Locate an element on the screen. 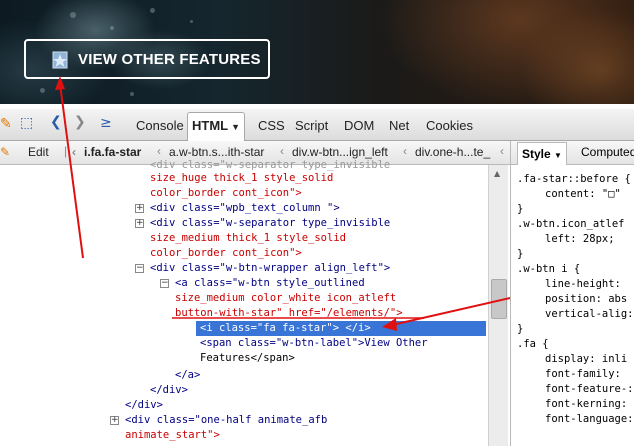 The width and height of the screenshot is (634, 446). css-property: font-feature-: is located at coordinates (589, 389).